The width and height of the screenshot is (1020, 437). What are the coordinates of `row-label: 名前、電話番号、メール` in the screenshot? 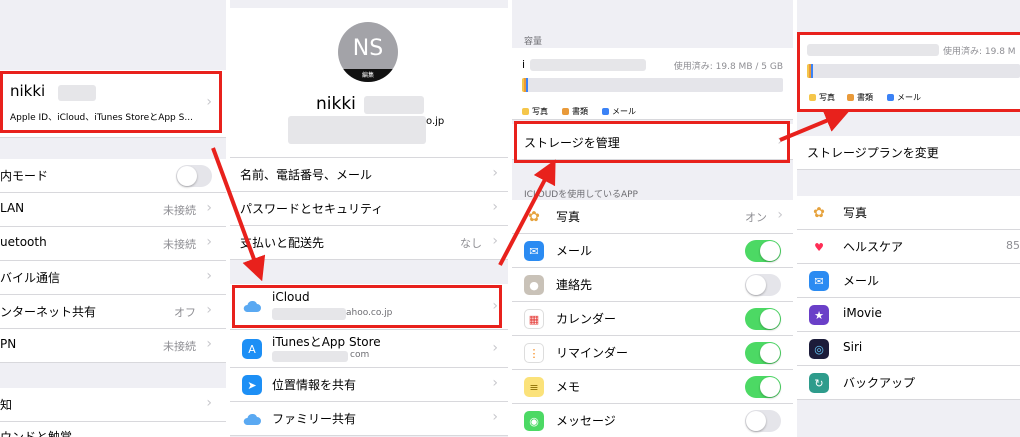 It's located at (306, 175).